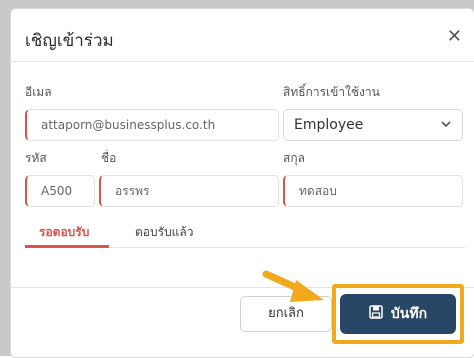 The height and width of the screenshot is (358, 474). Describe the element at coordinates (242, 35) in the screenshot. I see `dialog-header: เชิญเข้าร่วม ✕` at that location.